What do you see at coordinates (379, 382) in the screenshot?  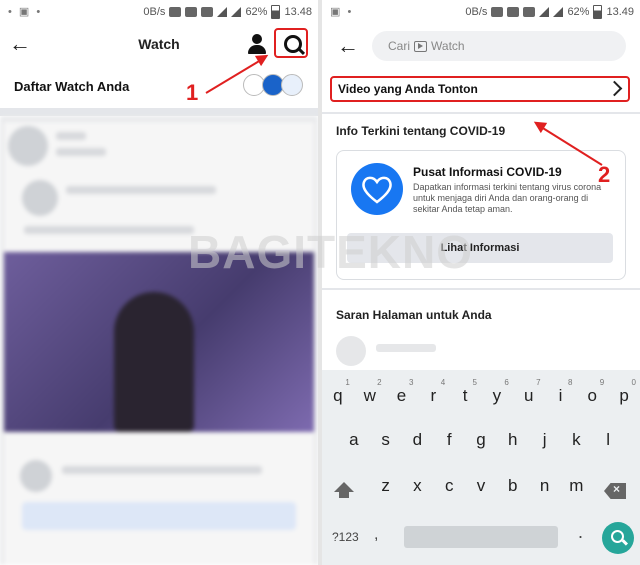 I see `key-hint: 2` at bounding box center [379, 382].